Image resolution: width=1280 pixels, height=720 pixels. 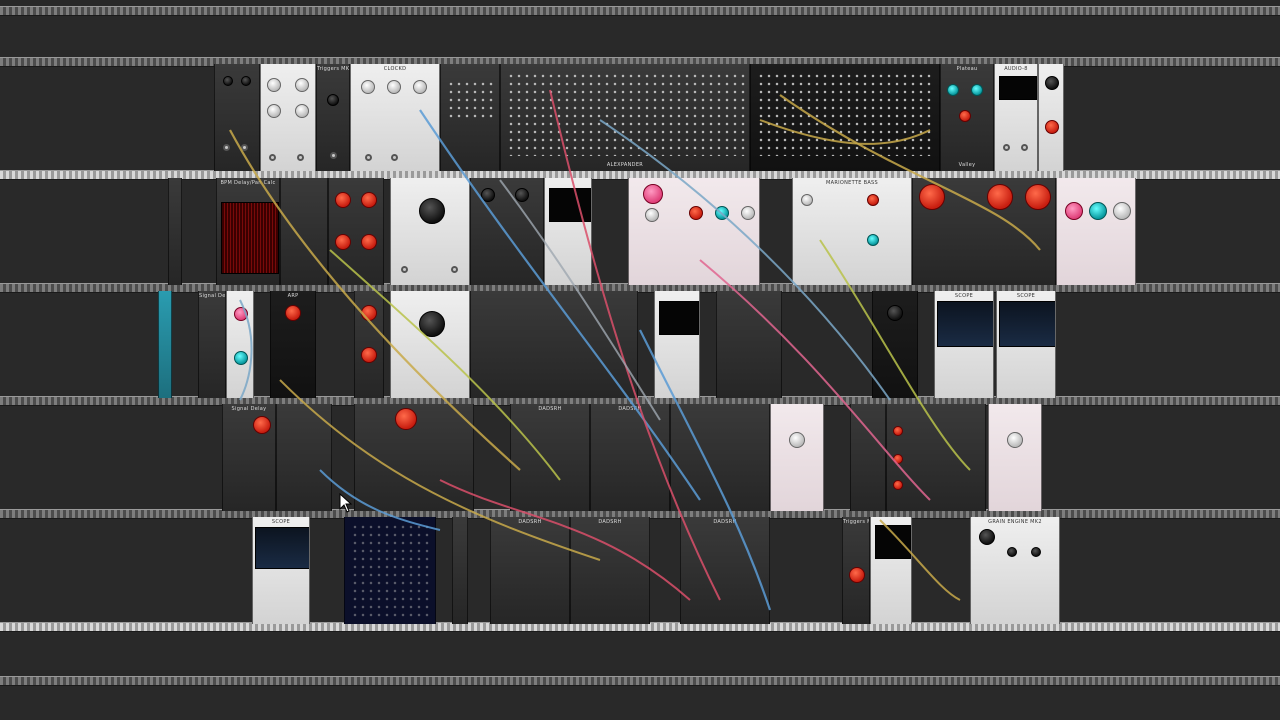 What do you see at coordinates (430, 231) in the screenshot?
I see `module-oscillator` at bounding box center [430, 231].